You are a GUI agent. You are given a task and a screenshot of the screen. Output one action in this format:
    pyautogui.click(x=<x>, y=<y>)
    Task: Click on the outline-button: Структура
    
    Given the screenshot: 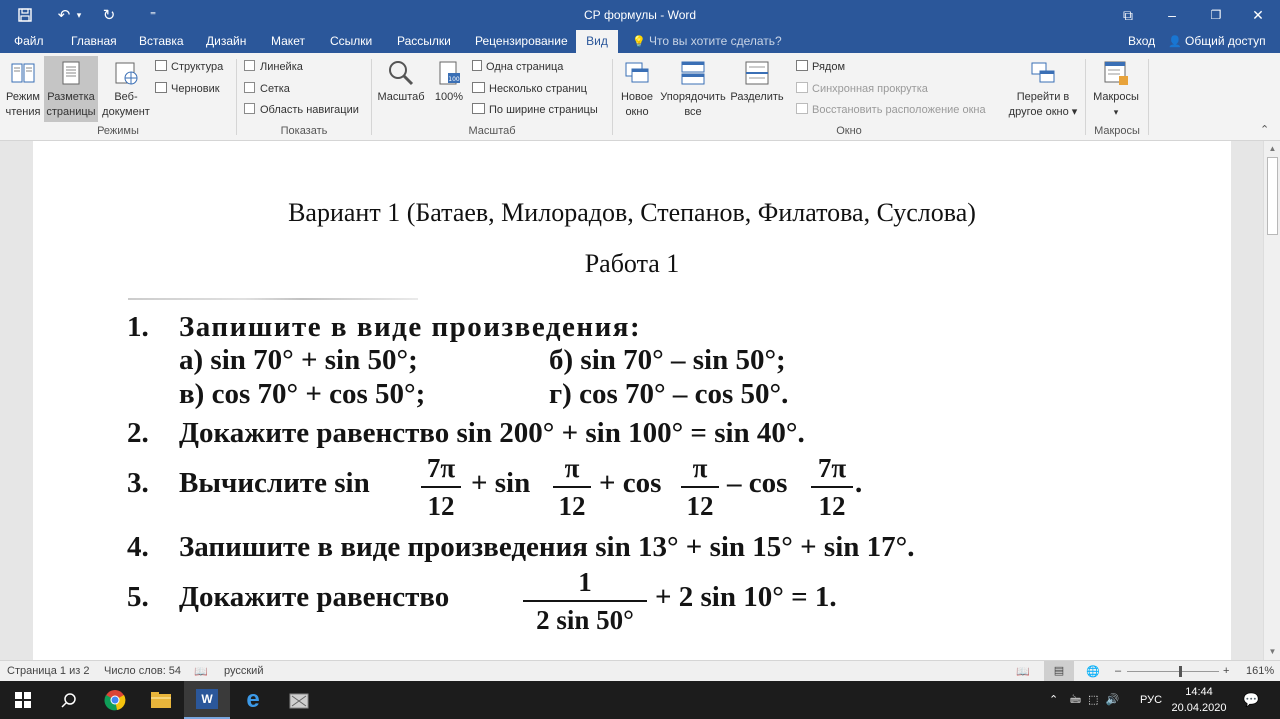 What is the action you would take?
    pyautogui.click(x=189, y=67)
    